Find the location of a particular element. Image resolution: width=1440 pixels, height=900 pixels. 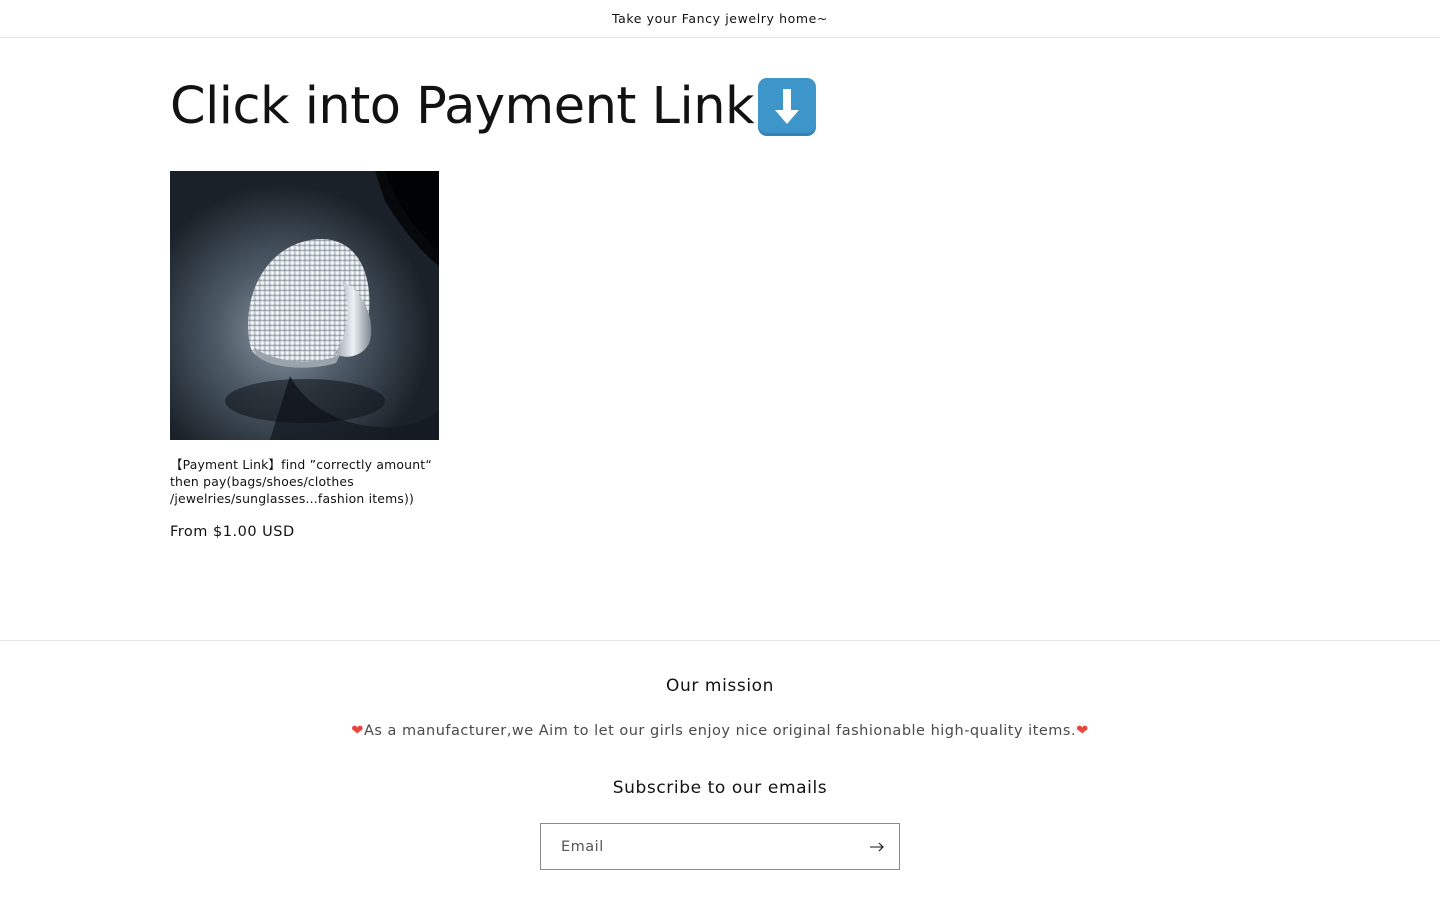

product-image is located at coordinates (304, 305).